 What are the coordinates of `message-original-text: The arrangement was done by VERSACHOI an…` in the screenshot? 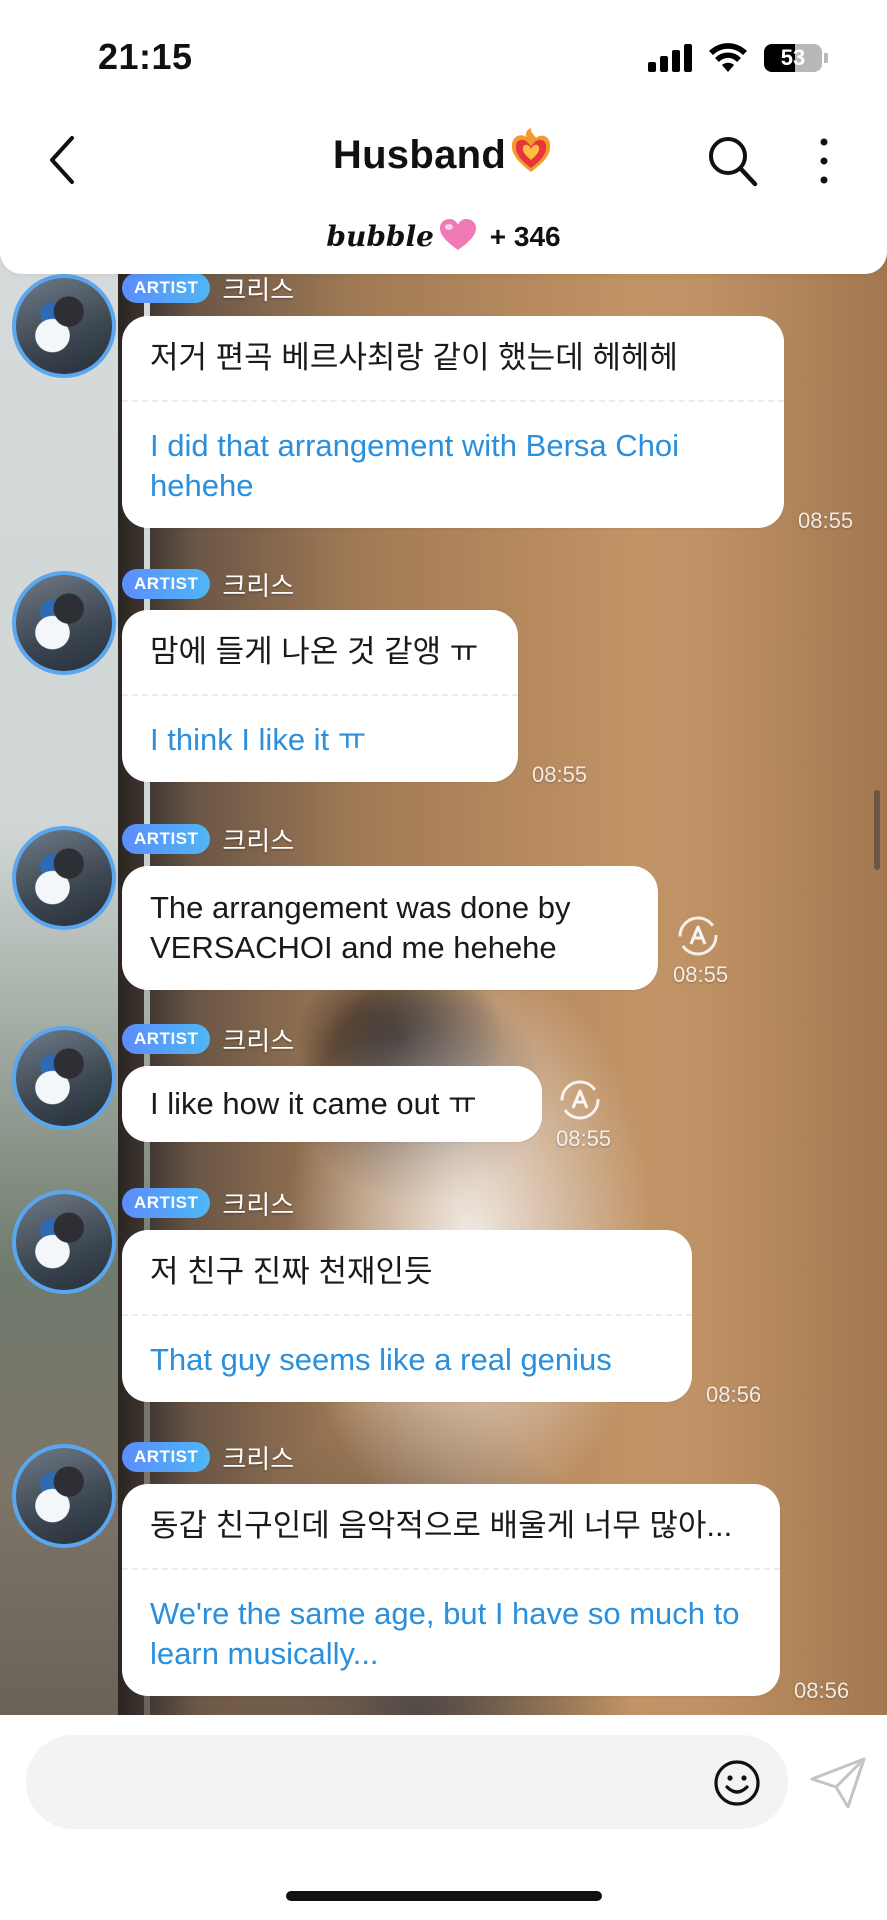 It's located at (360, 927).